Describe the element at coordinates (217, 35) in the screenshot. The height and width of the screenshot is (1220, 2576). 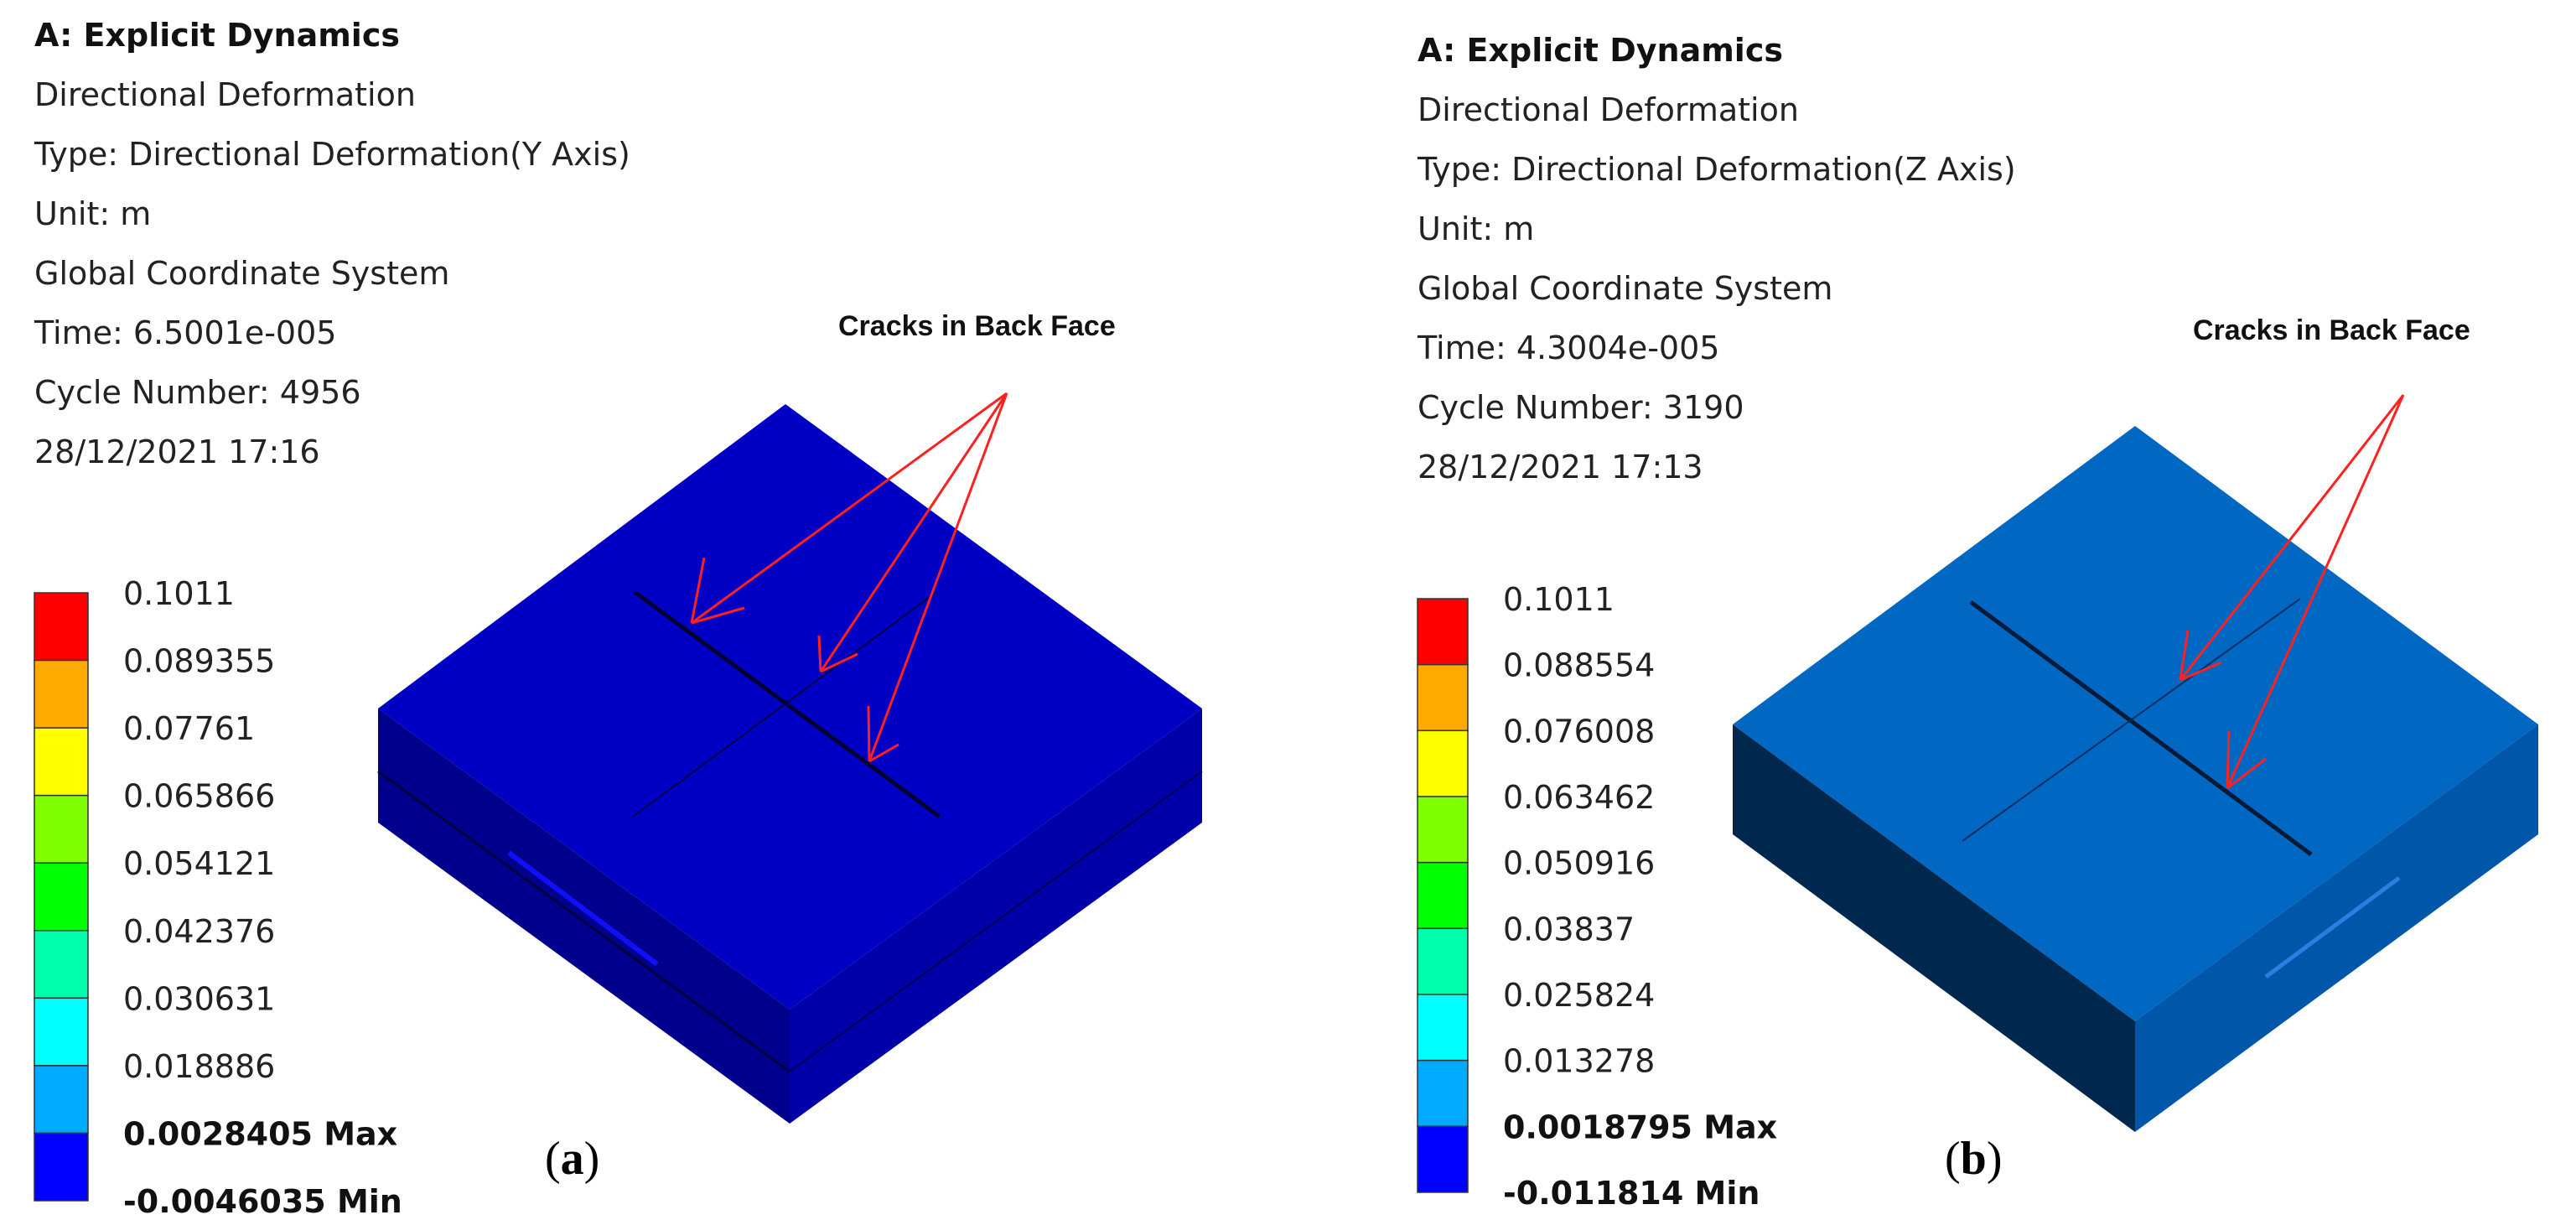
I see `panel-a-title: A: Explicit Dynamics` at that location.